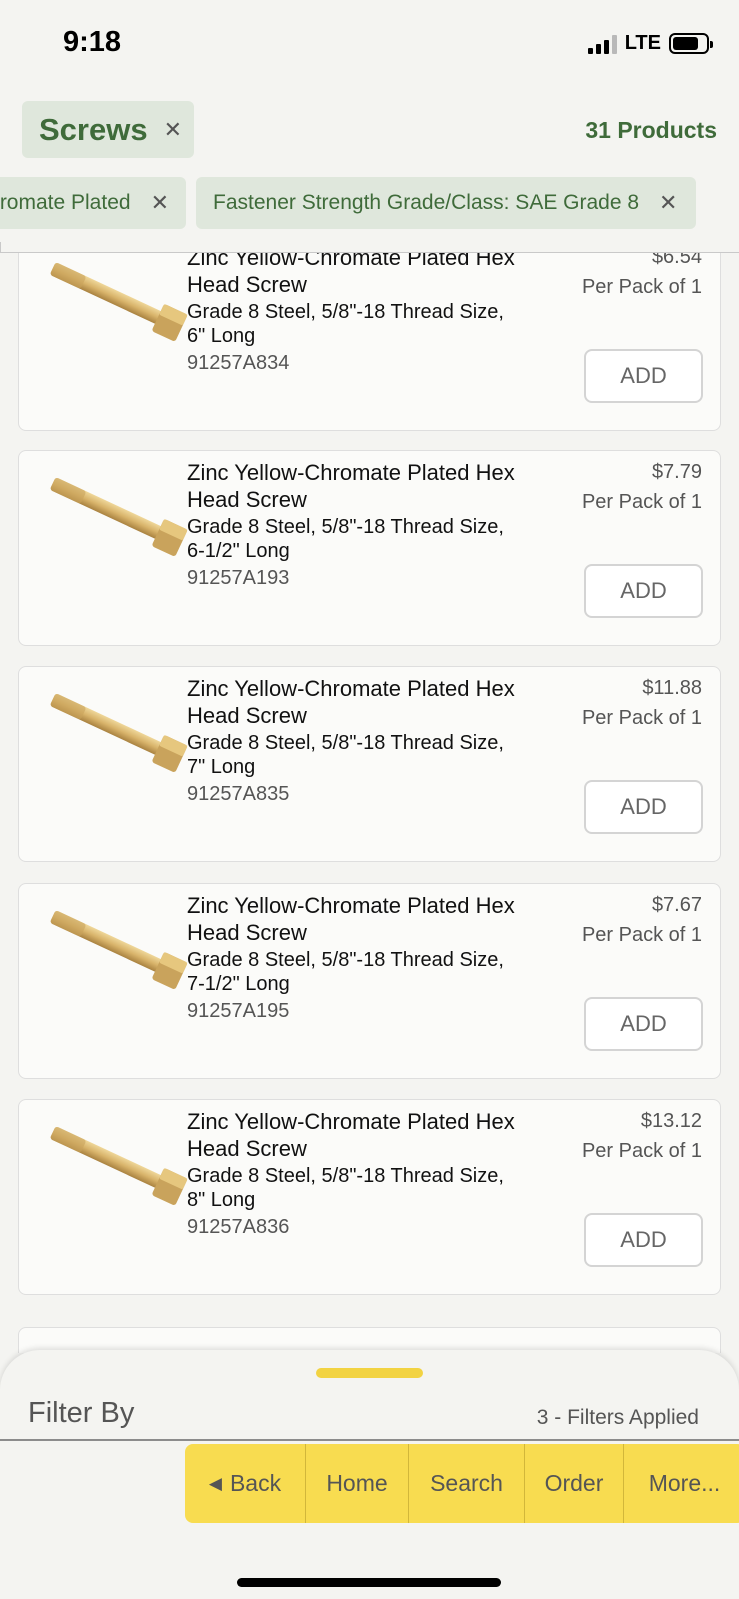 The width and height of the screenshot is (739, 1599). I want to click on part-number: 91257A834, so click(238, 363).